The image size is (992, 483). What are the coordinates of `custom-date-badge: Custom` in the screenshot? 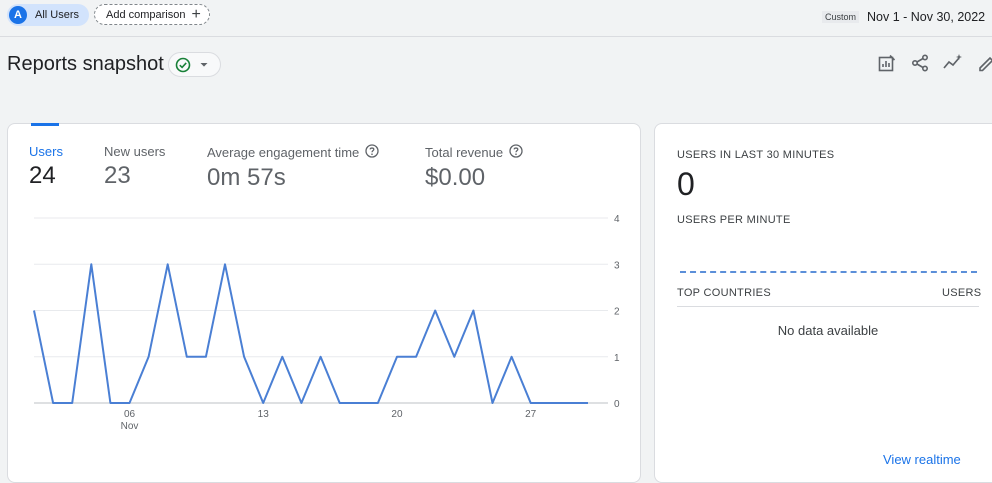 It's located at (841, 17).